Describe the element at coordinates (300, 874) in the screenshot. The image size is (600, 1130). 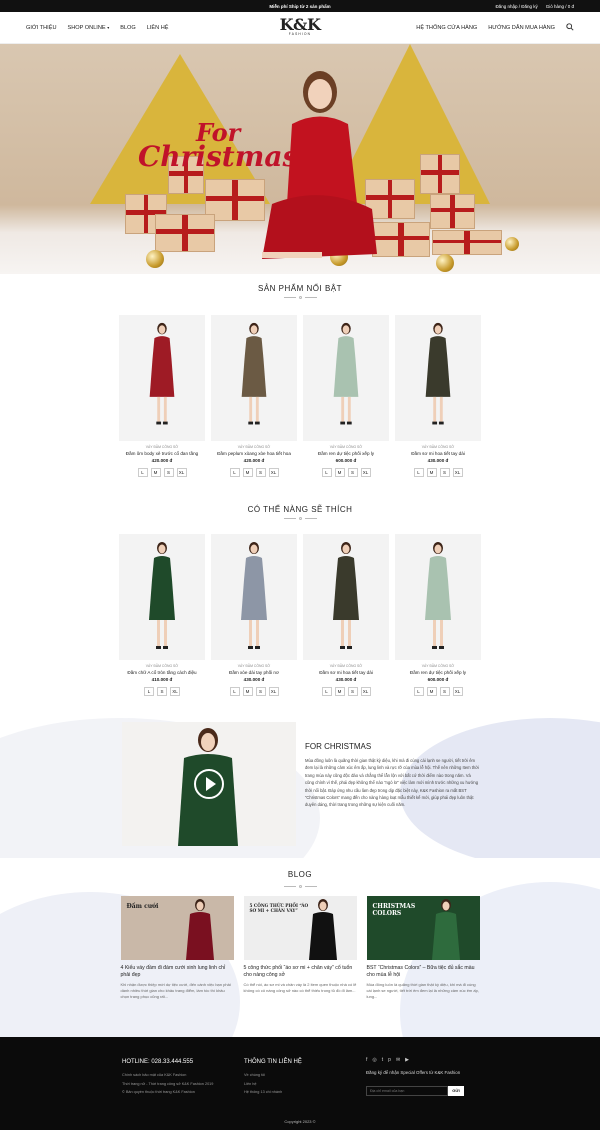
I see `blog-title: BLOG` at that location.